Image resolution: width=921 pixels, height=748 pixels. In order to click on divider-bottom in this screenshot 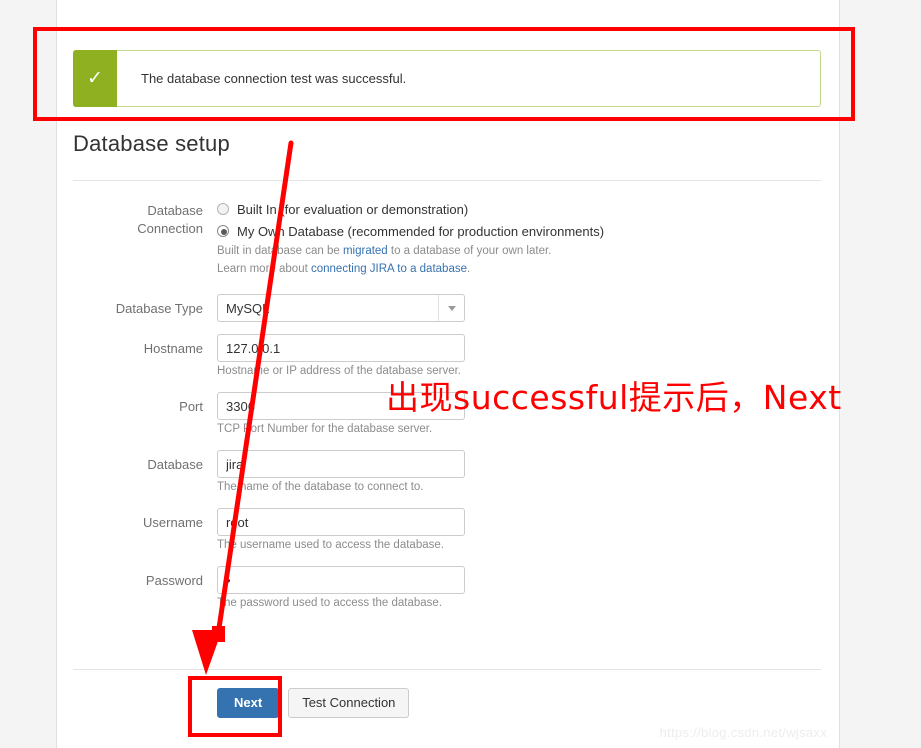, I will do `click(447, 669)`.